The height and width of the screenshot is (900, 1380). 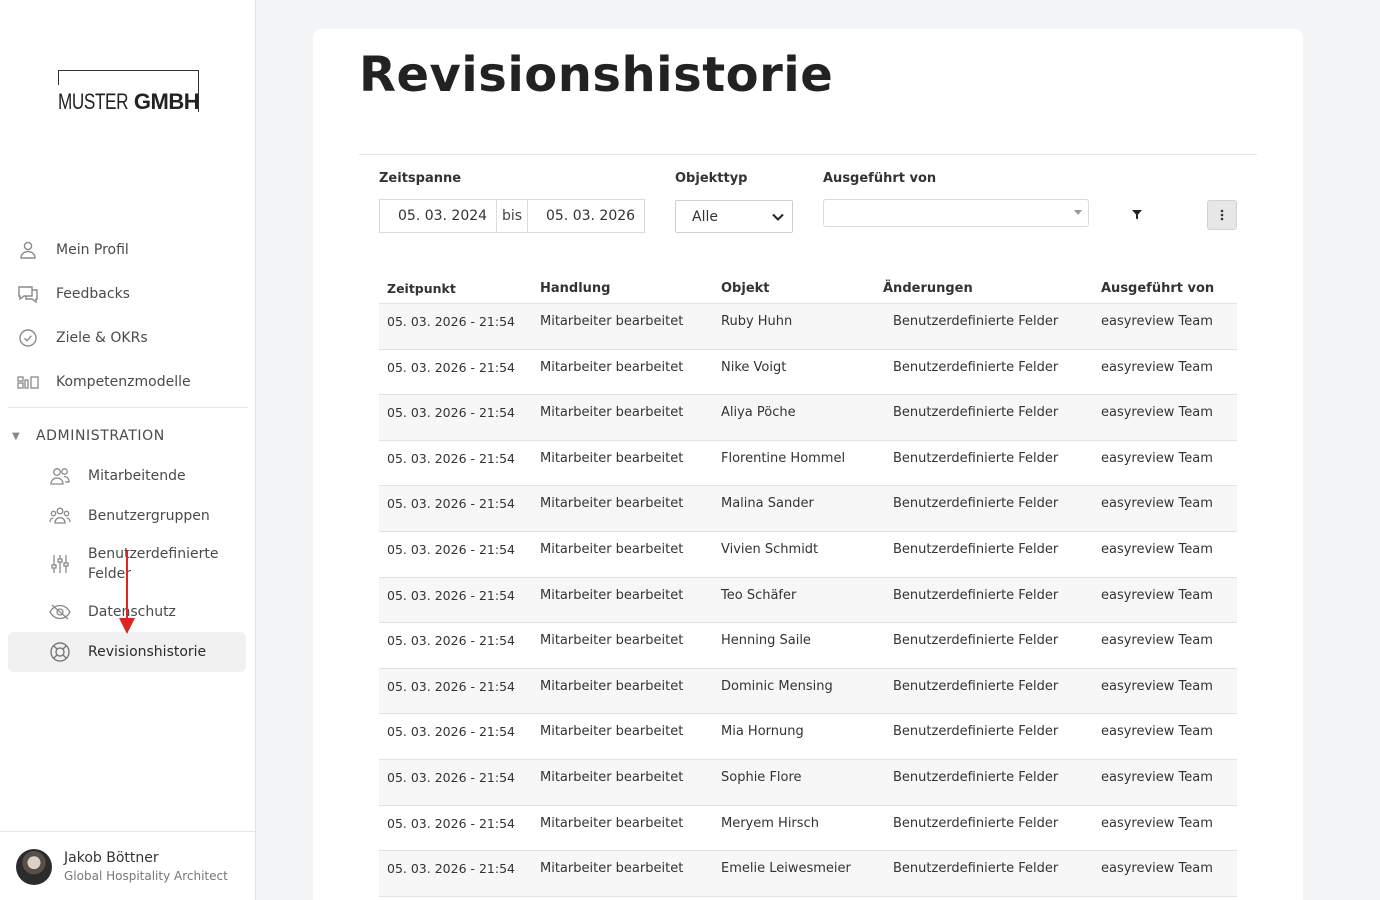 What do you see at coordinates (127, 294) in the screenshot?
I see `sidebar-item-feedbacks: Feedbacks` at bounding box center [127, 294].